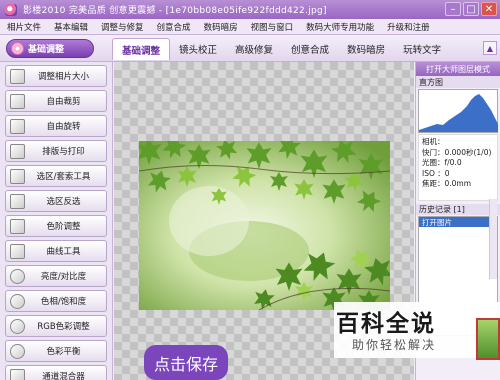 The width and height of the screenshot is (500, 380). What do you see at coordinates (63, 77) in the screenshot?
I see `tool-label: 调整相片大小` at bounding box center [63, 77].